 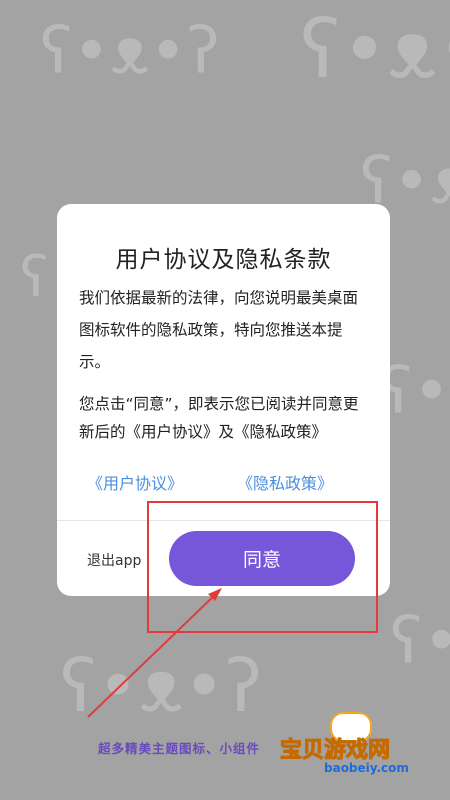 I want to click on annotation-arrow, so click(x=154, y=653).